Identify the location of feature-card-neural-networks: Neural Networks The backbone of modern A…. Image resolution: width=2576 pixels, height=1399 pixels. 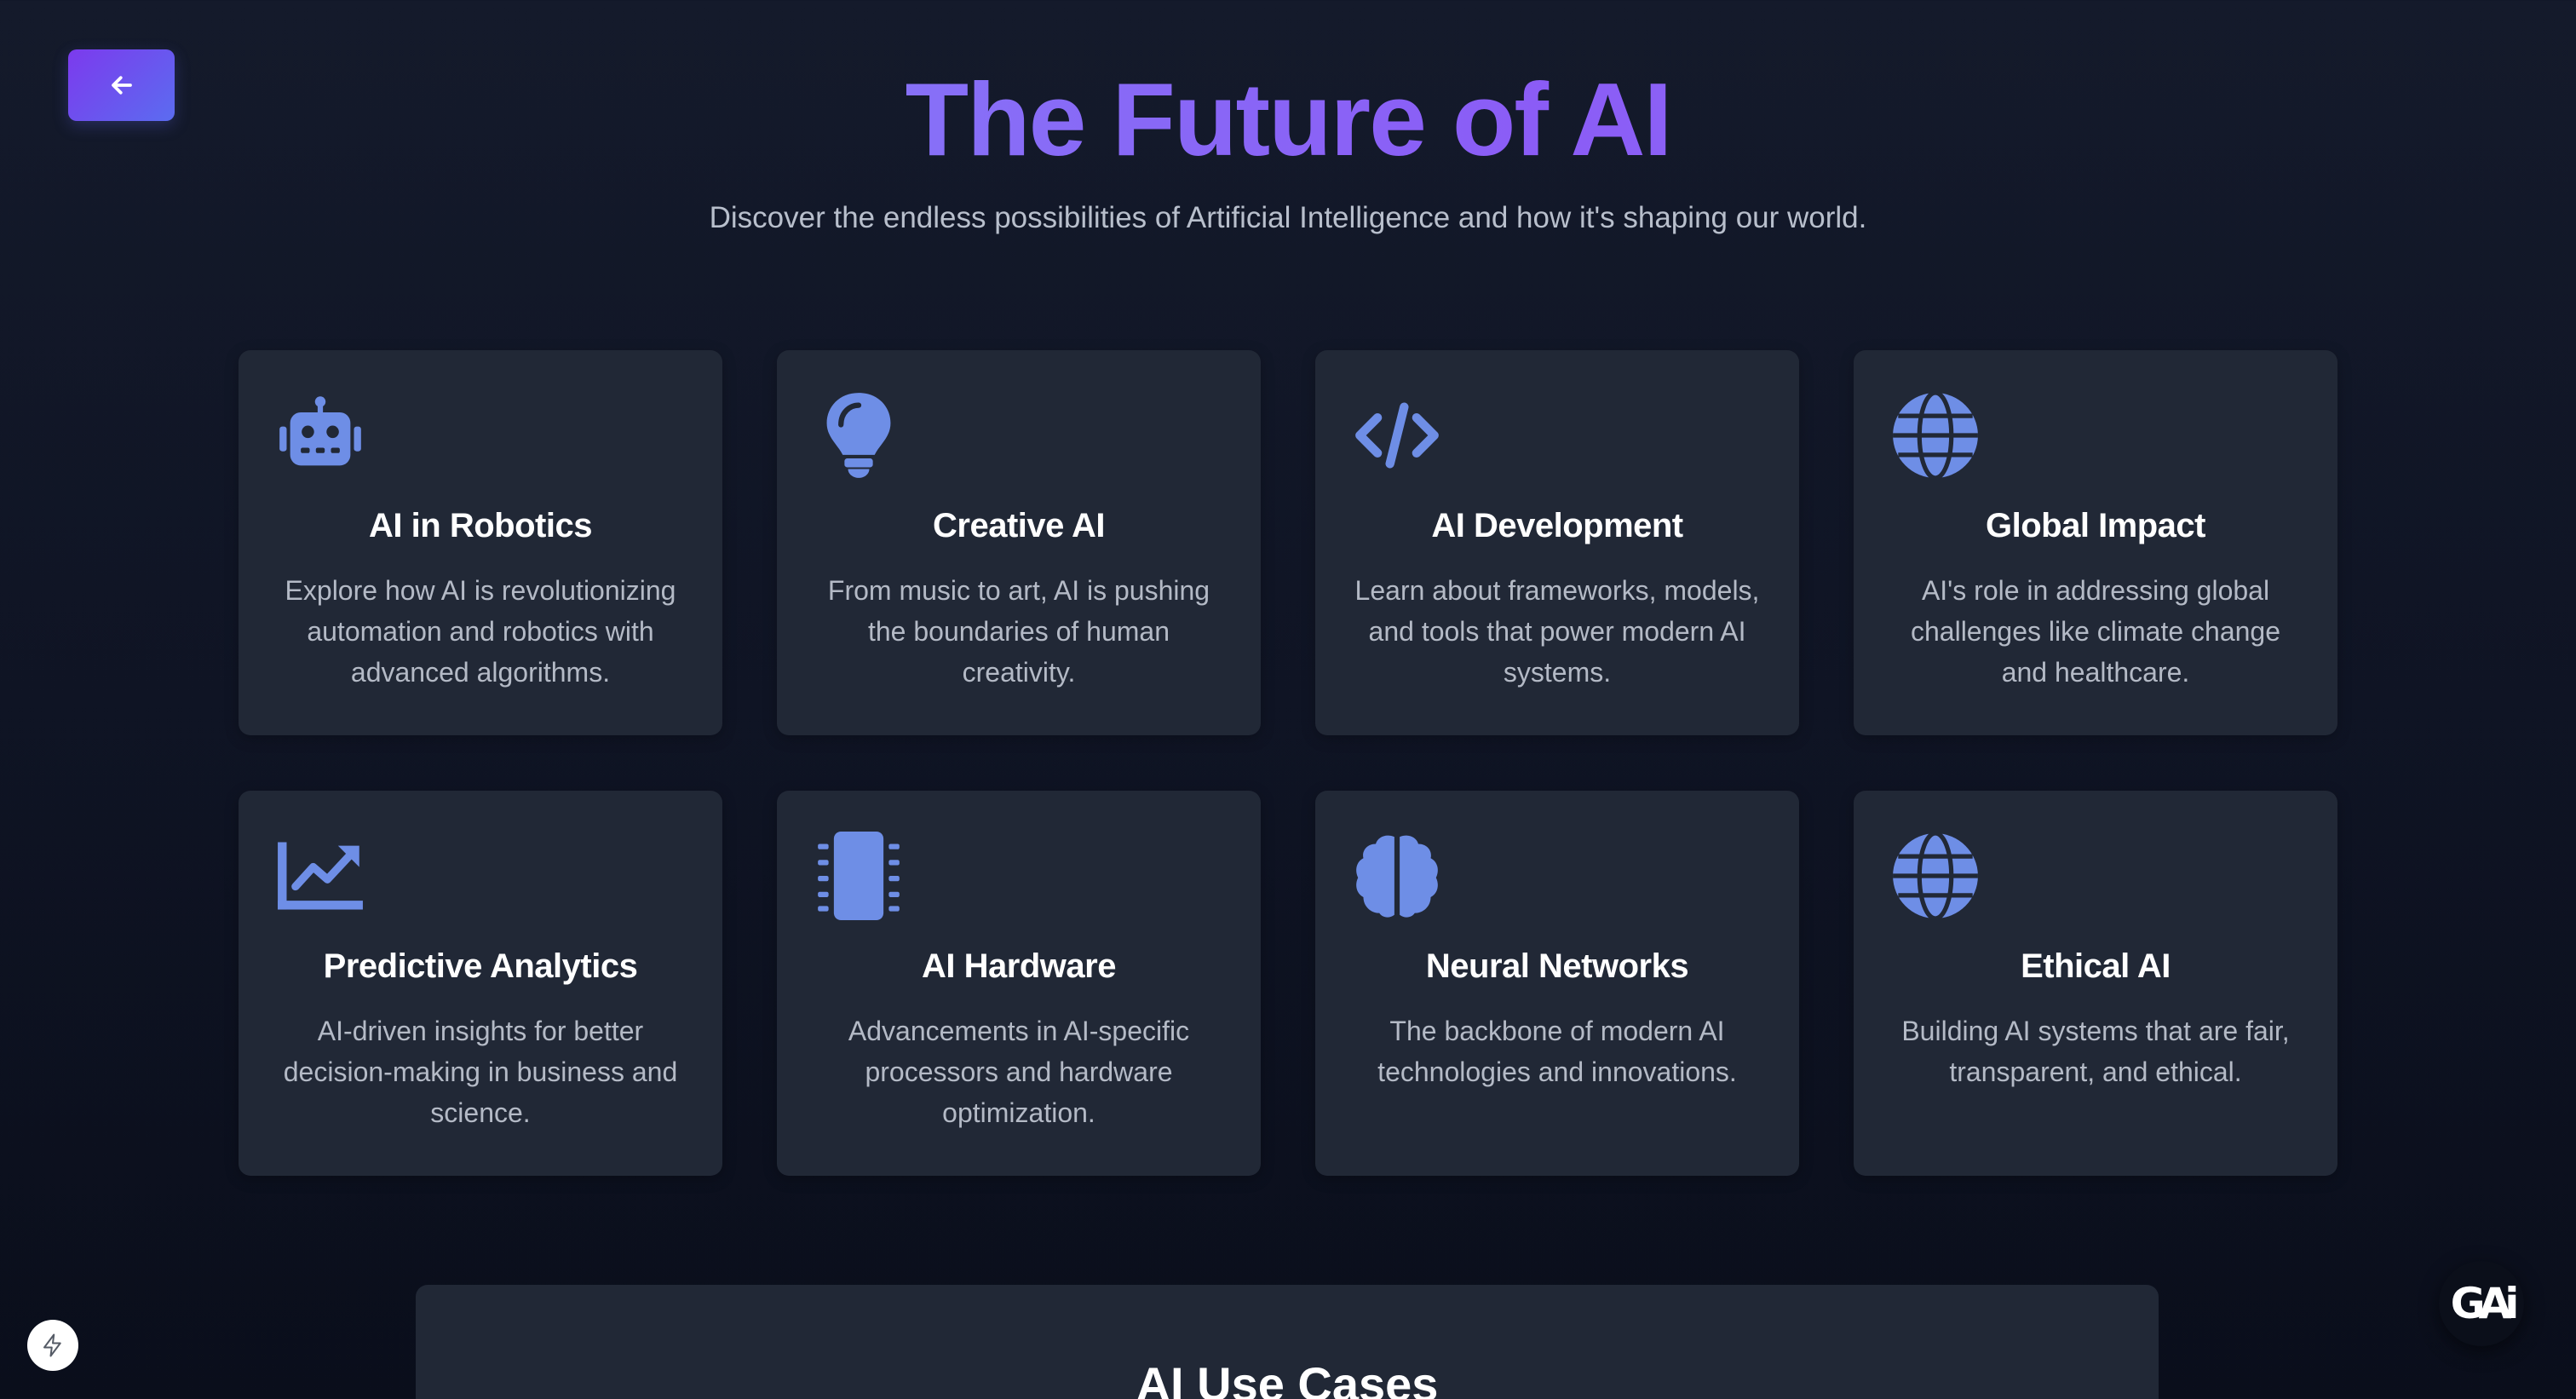
(1557, 983).